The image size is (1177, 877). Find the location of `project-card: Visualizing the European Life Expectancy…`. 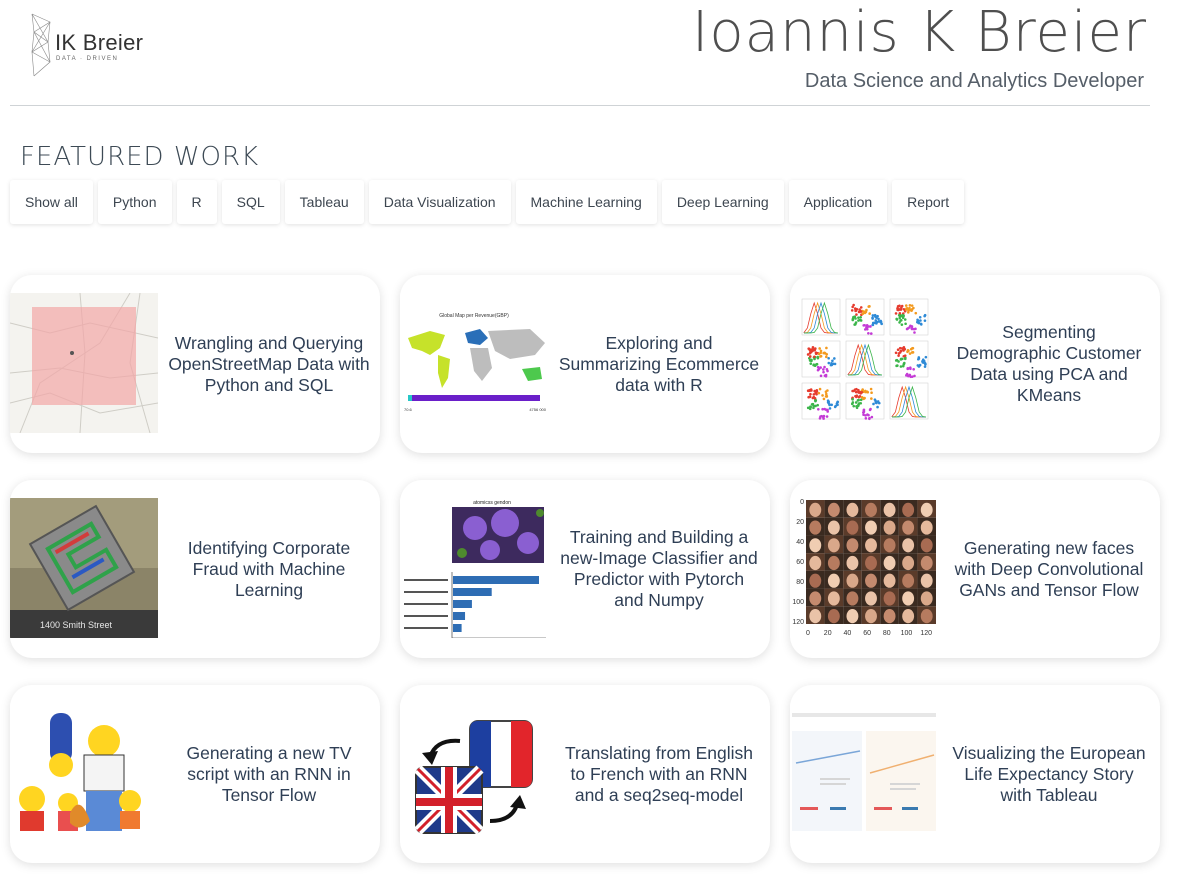

project-card: Visualizing the European Life Expectancy… is located at coordinates (975, 774).